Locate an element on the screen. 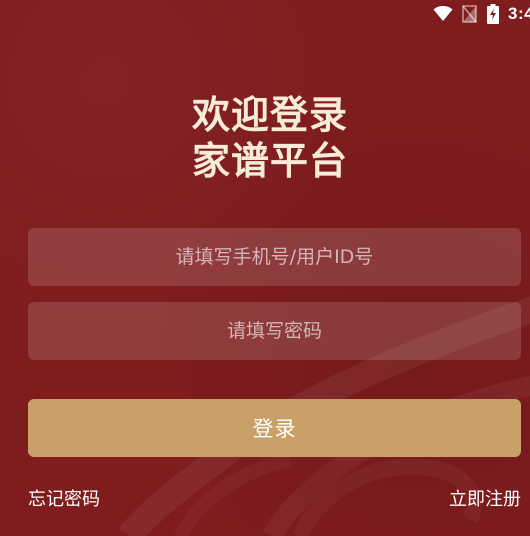 The image size is (530, 536). forgot-password-link: 忘记密码 is located at coordinates (64, 498).